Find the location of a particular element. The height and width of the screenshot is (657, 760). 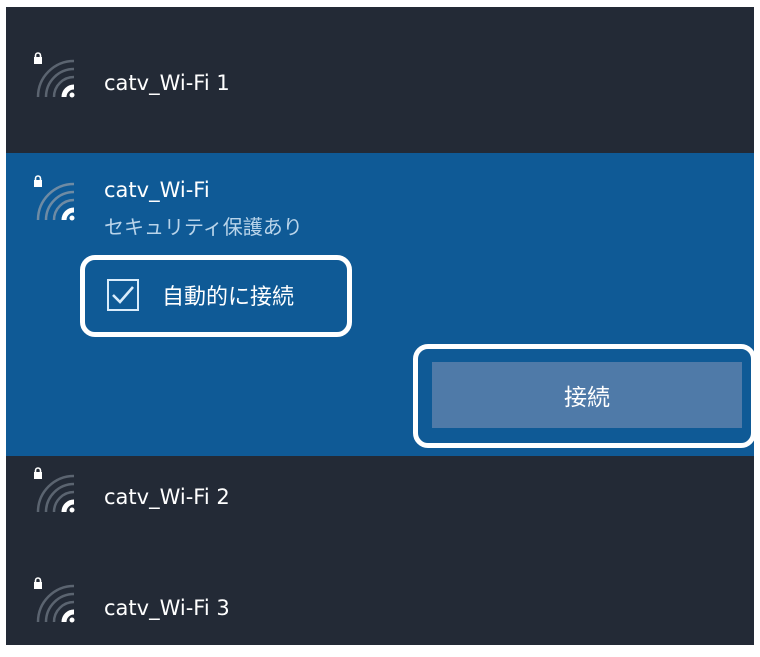

network-security-status: セキュリティ保護あり is located at coordinates (203, 227).